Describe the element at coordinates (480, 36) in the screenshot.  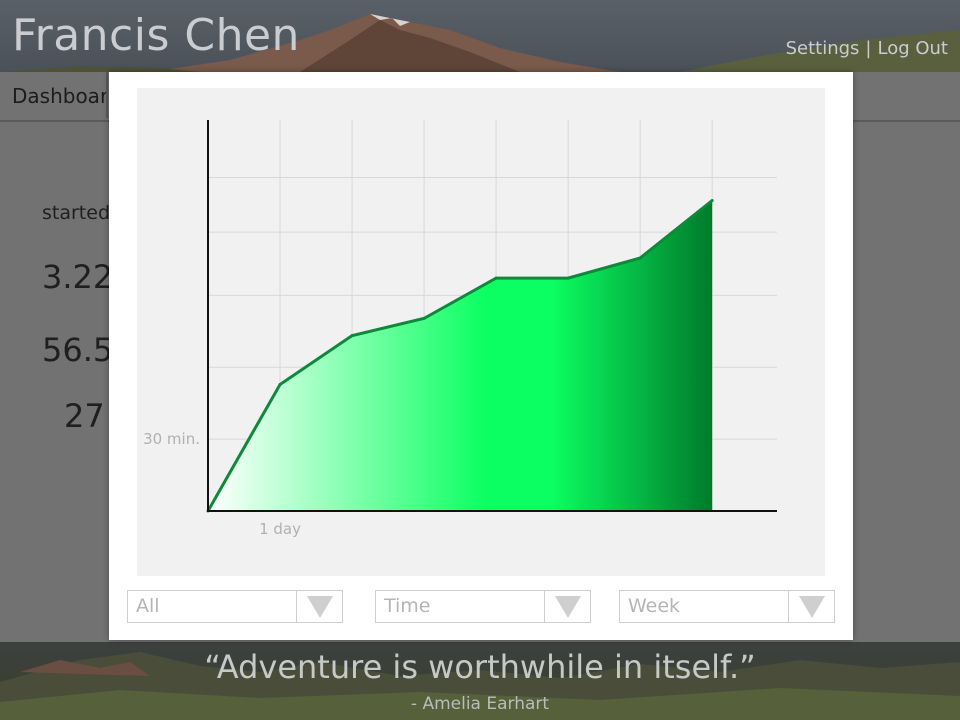
I see `header-banner: Francis Chen Settings | Log Out` at that location.